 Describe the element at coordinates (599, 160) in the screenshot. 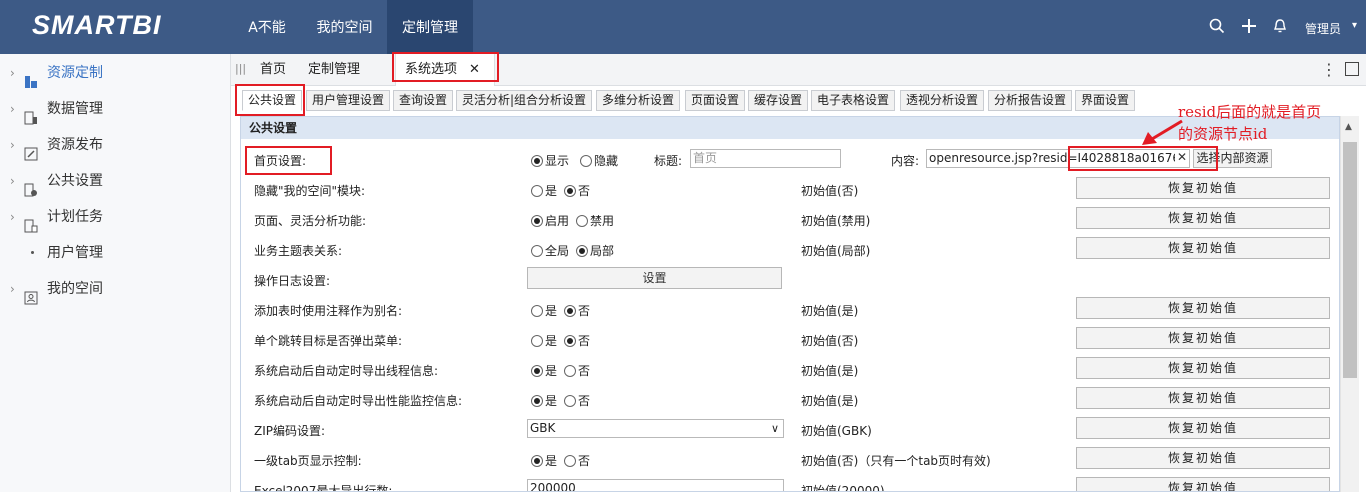

I see `radio-hide: 隐藏` at that location.